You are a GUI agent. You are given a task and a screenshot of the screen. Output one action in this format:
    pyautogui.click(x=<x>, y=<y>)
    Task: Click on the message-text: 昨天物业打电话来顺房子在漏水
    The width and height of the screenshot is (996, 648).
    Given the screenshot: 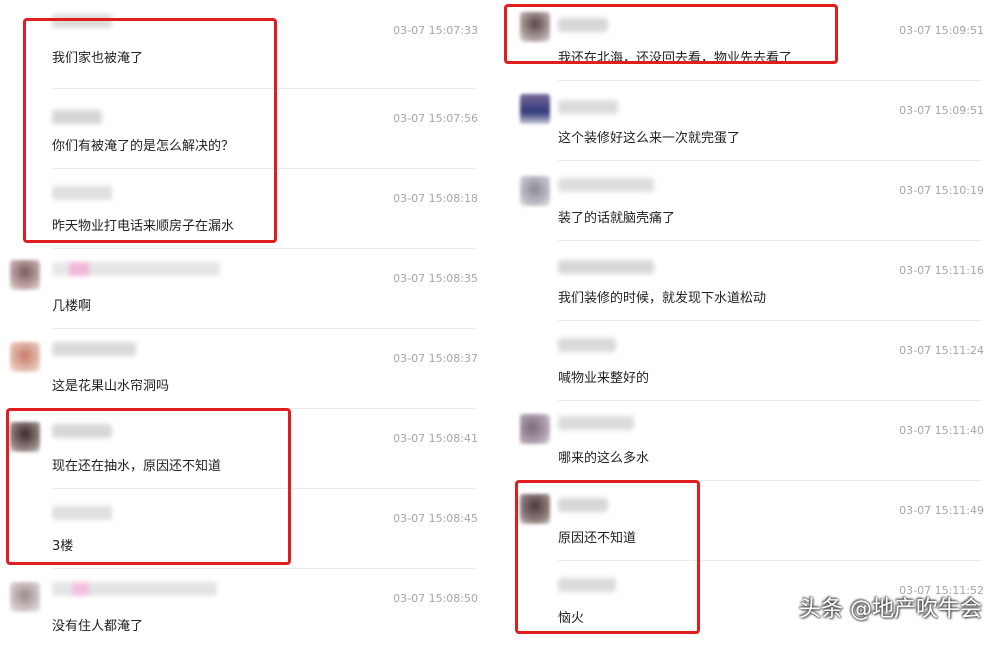 What is the action you would take?
    pyautogui.click(x=143, y=226)
    